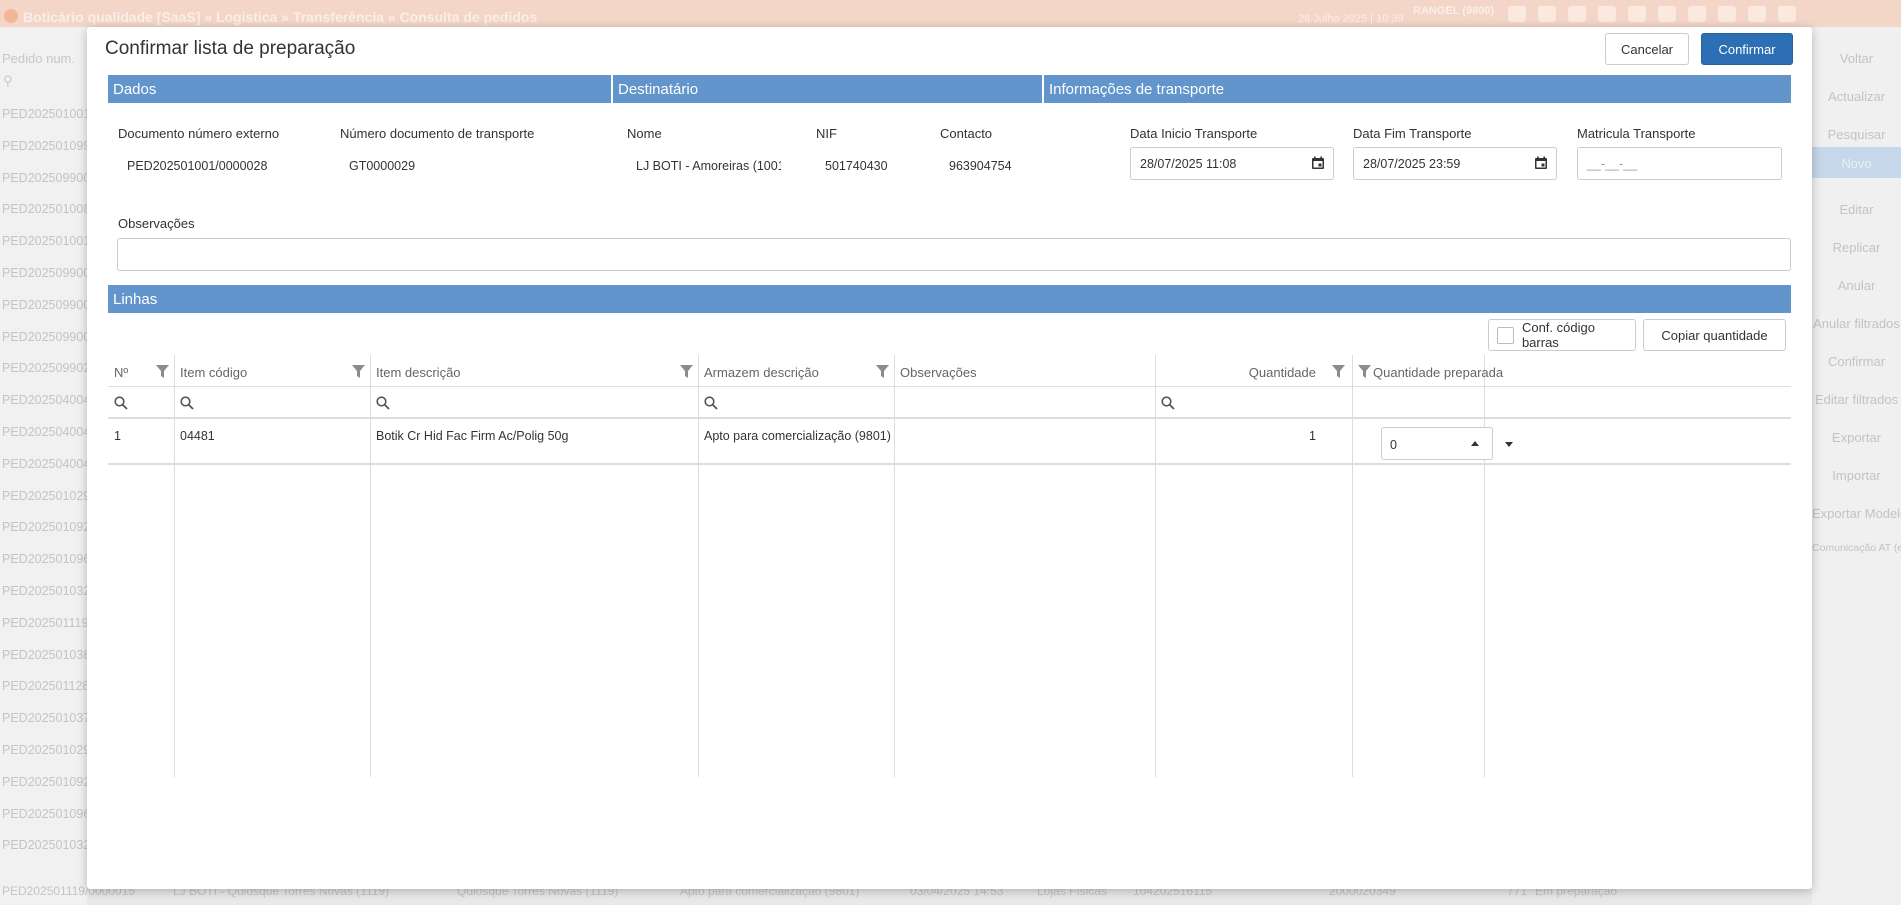 This screenshot has height=905, width=1901. Describe the element at coordinates (1647, 49) in the screenshot. I see `cancel-button: Cancelar` at that location.